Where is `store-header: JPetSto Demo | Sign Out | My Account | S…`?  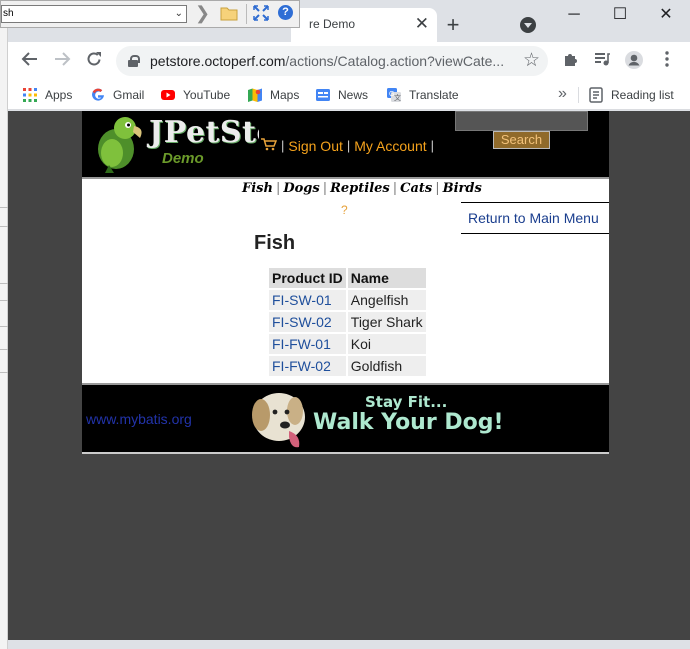 store-header: JPetSto Demo | Sign Out | My Account | S… is located at coordinates (345, 145).